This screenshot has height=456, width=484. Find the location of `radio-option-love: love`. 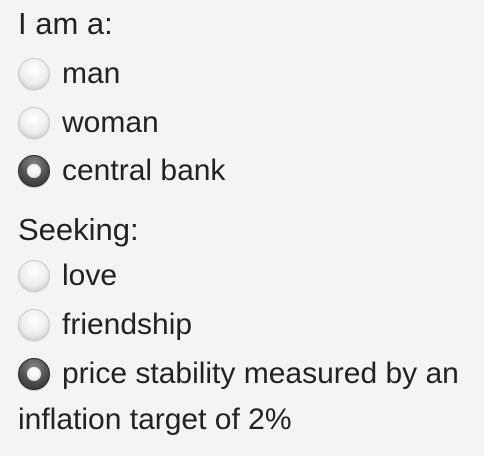

radio-option-love: love is located at coordinates (67, 276).